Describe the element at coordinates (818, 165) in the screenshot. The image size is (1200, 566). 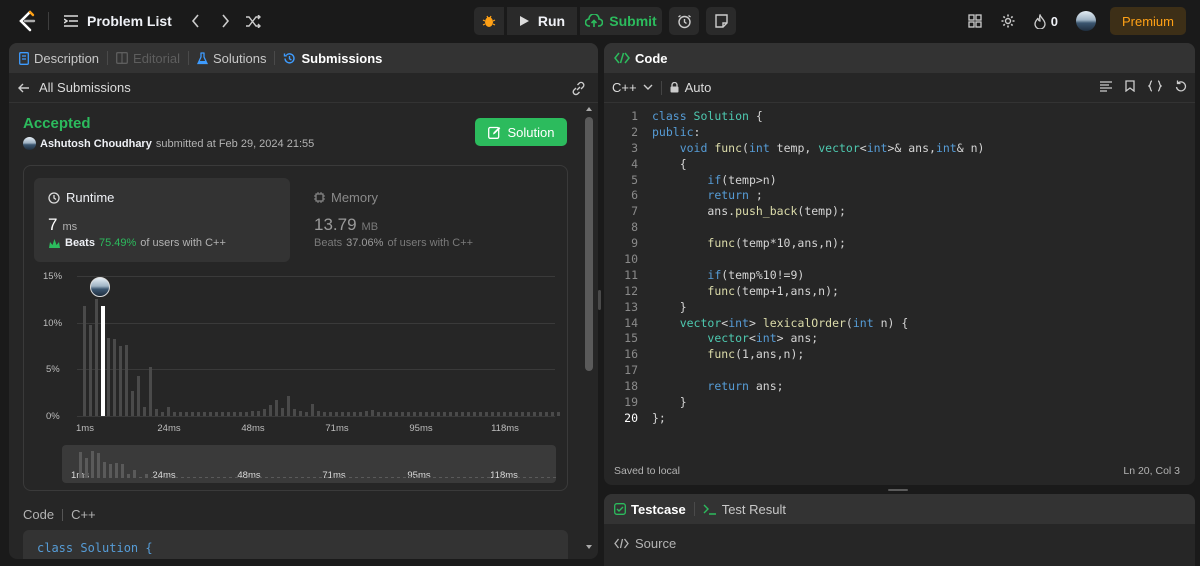
I see `code-line: {` at that location.